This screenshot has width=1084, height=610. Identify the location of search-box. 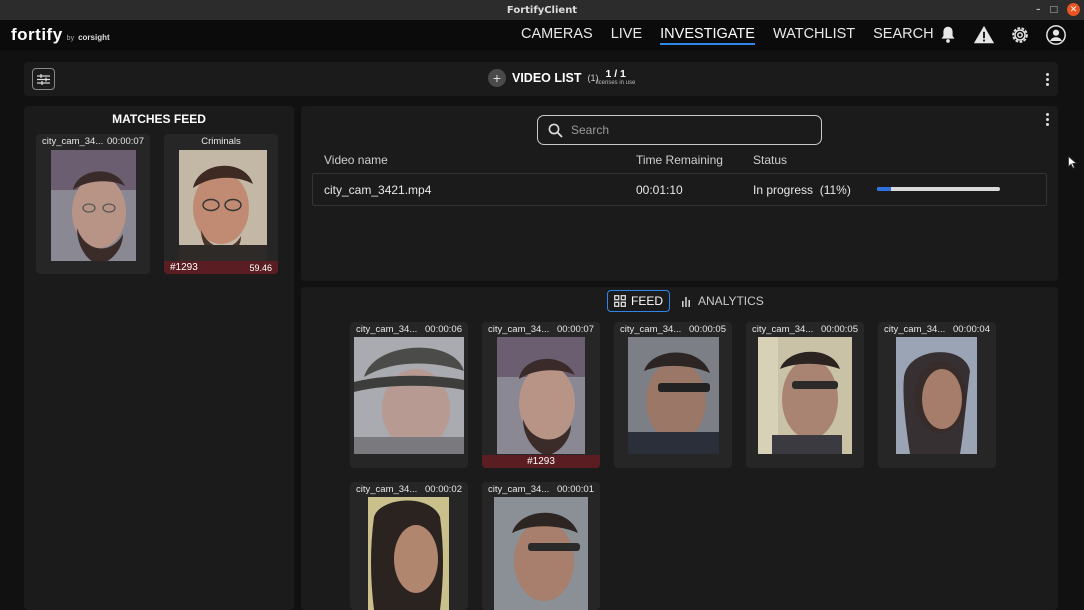
(679, 130).